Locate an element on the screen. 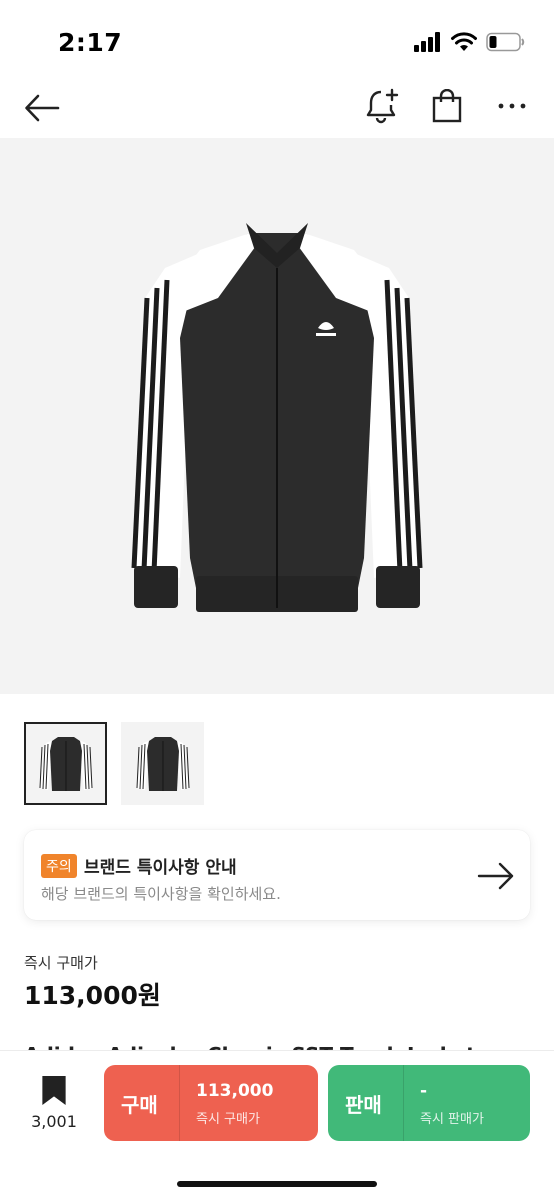 This screenshot has height=1200, width=554. nav-bar is located at coordinates (277, 109).